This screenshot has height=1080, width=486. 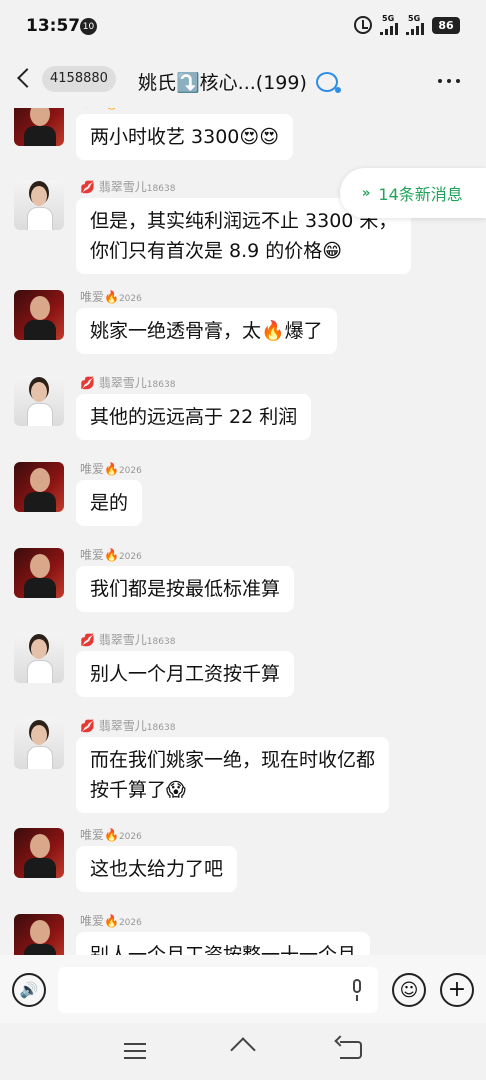 I want to click on message-bubble: 其他的远远高于 22 利润, so click(x=194, y=417).